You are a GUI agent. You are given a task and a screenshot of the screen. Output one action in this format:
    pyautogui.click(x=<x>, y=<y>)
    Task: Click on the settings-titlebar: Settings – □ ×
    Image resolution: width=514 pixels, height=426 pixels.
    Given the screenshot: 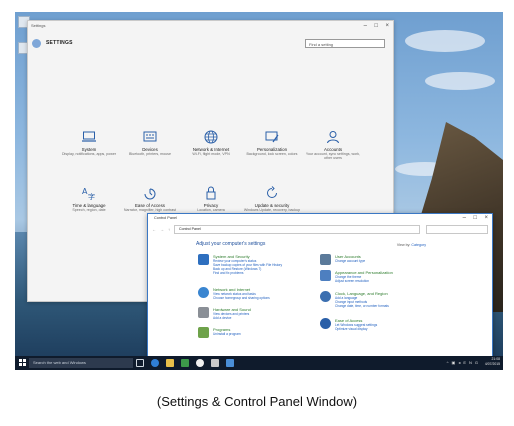 What is the action you would take?
    pyautogui.click(x=210, y=26)
    